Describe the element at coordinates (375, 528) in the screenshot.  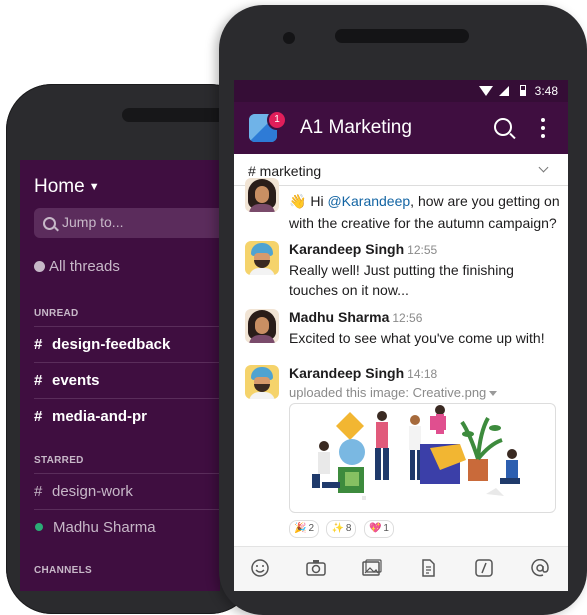
I see `heart-emoji-icon: 💖` at that location.